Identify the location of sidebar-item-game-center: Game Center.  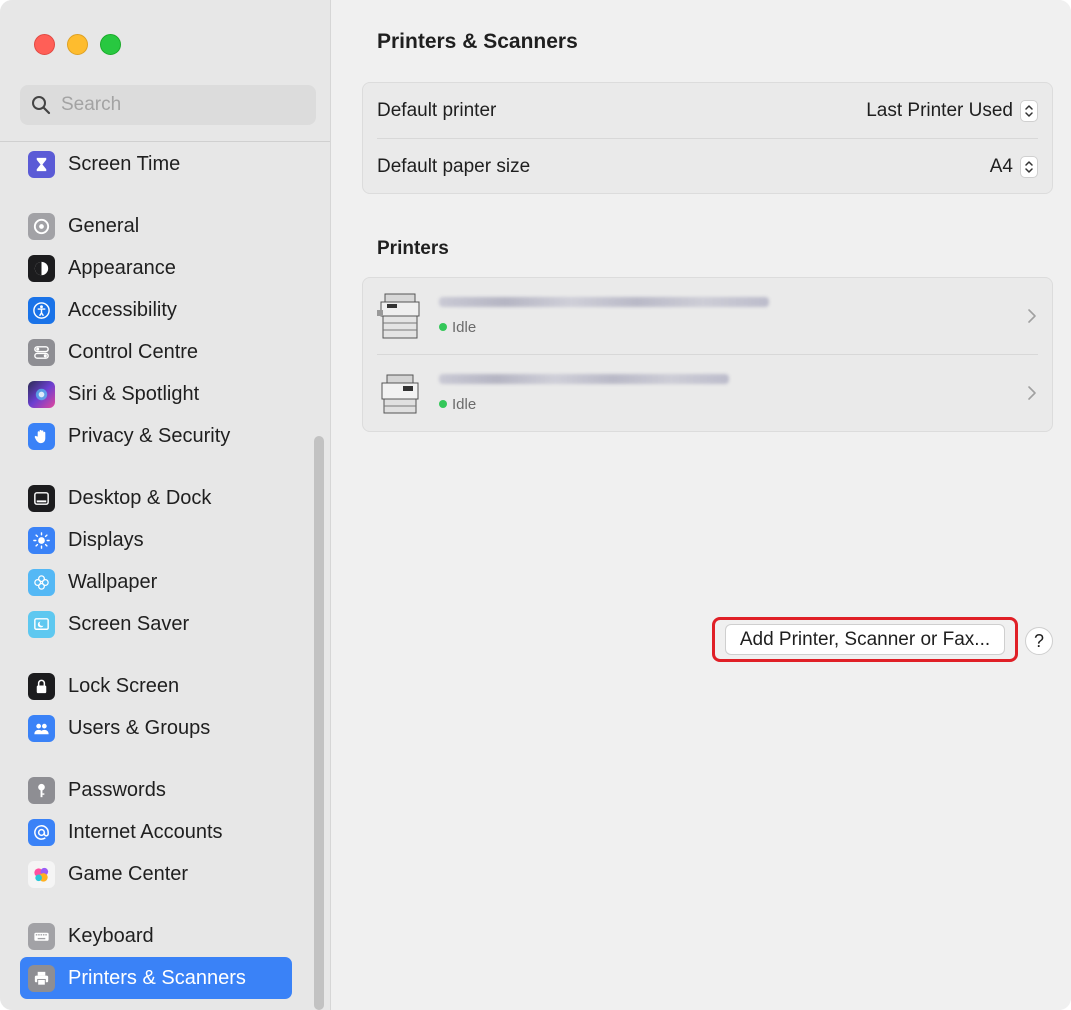
(156, 874).